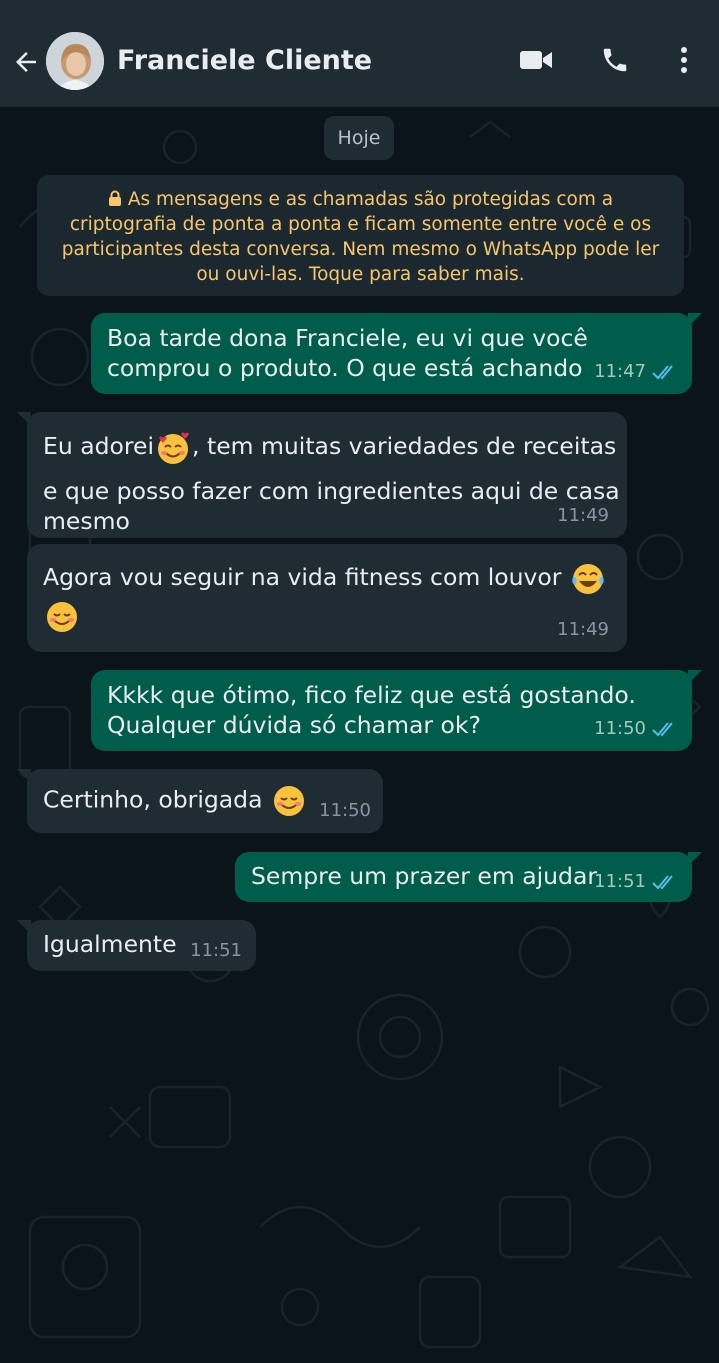 This screenshot has width=719, height=1363. I want to click on date-chip: Hoje, so click(359, 138).